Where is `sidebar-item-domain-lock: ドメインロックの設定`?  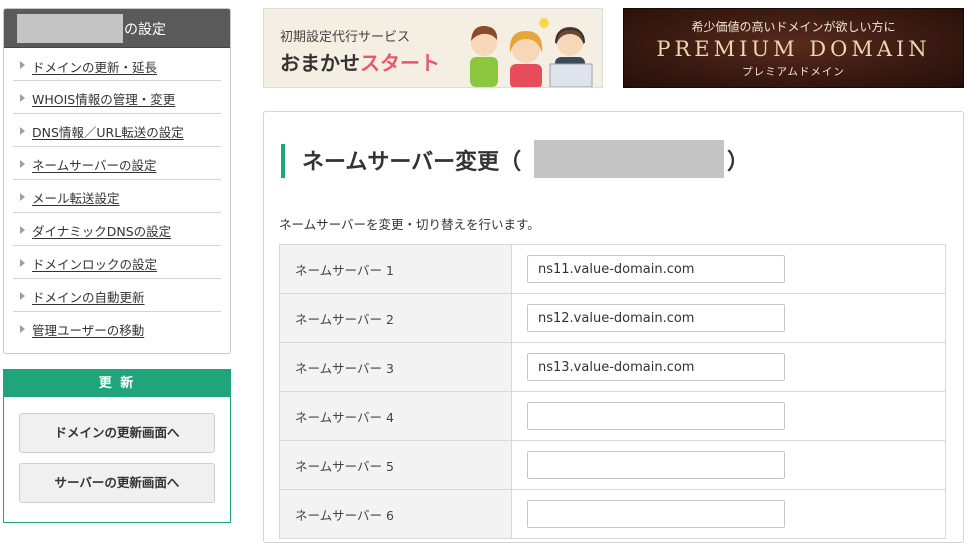 sidebar-item-domain-lock: ドメインロックの設定 is located at coordinates (117, 262).